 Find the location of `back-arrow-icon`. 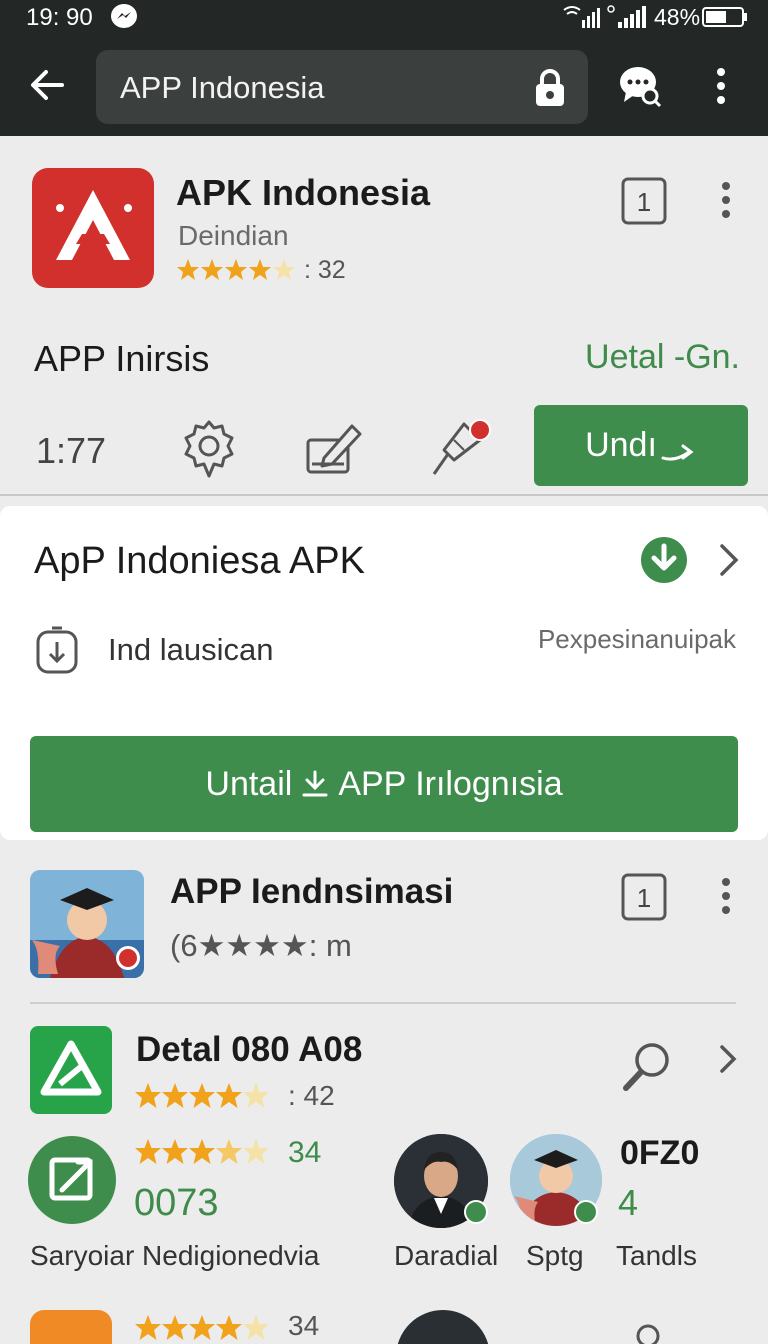

back-arrow-icon is located at coordinates (47, 85).